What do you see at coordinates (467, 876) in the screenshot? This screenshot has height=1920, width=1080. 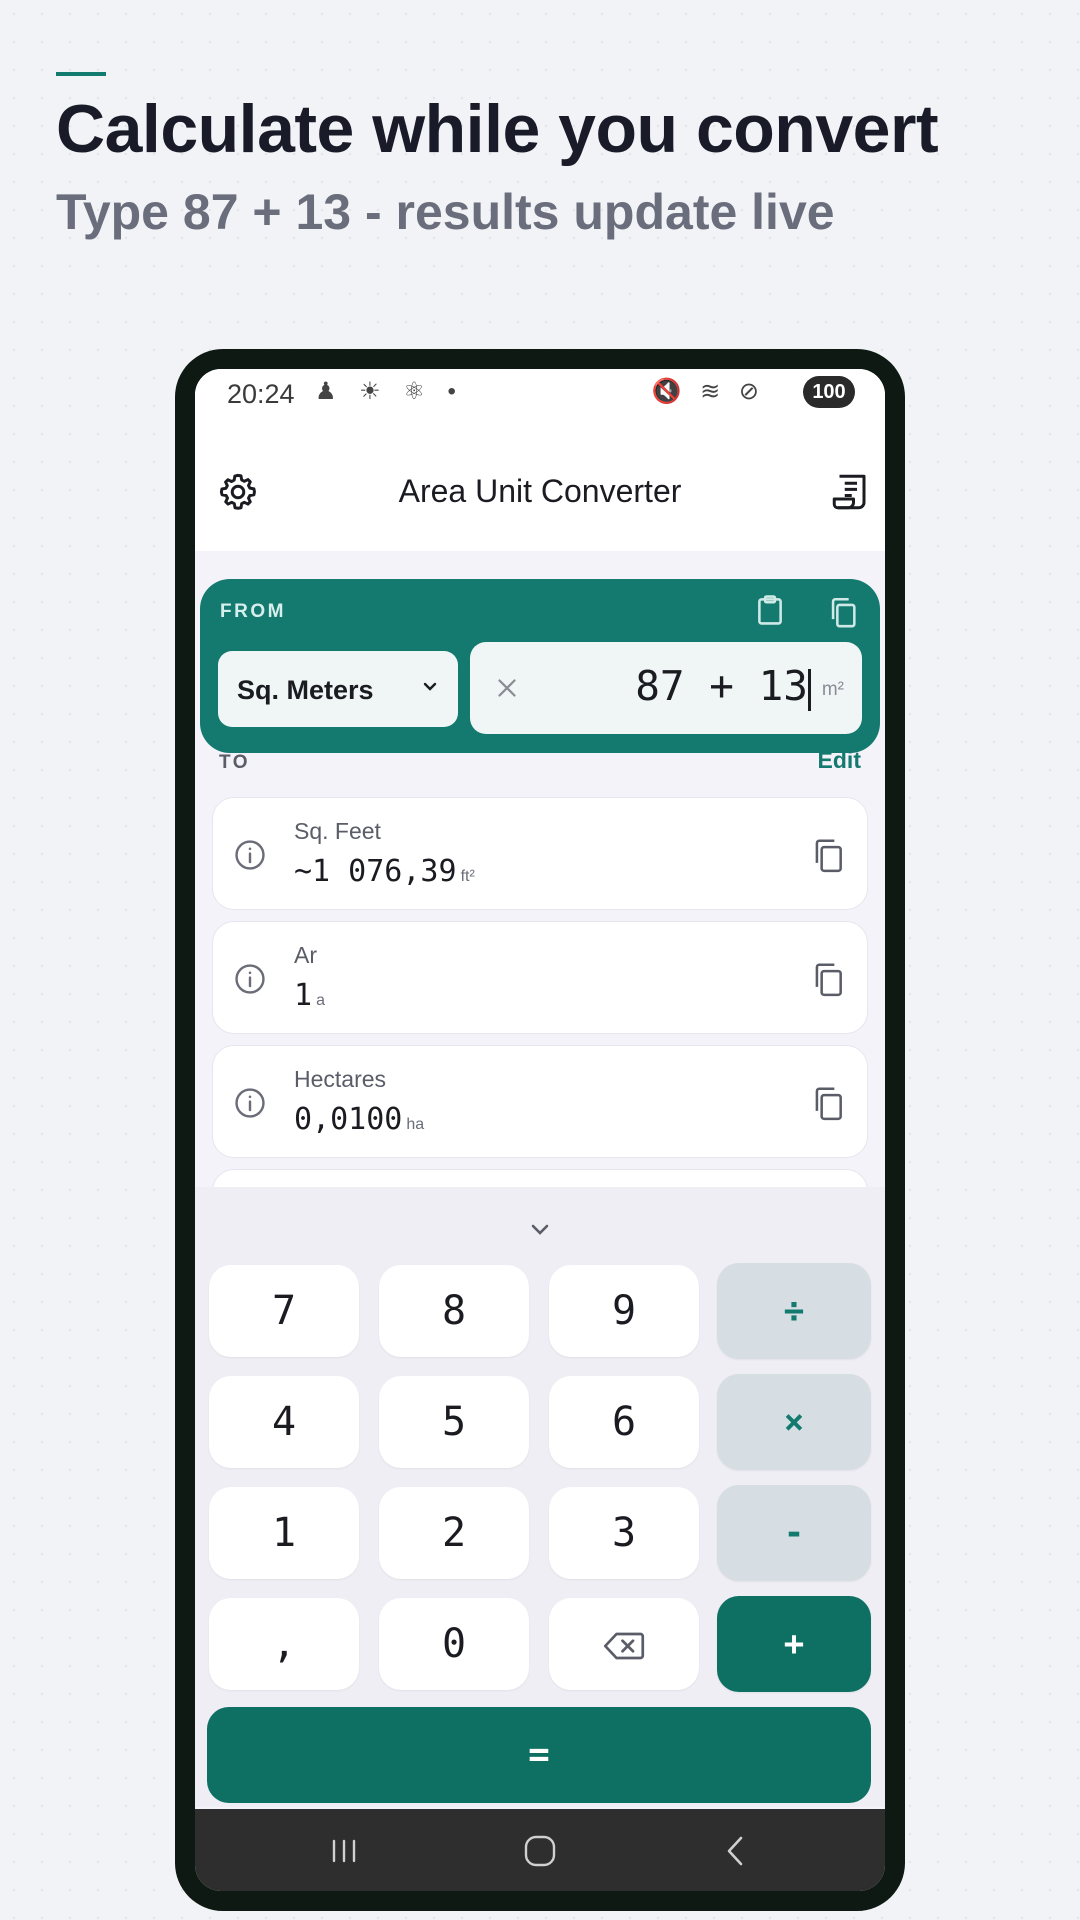 I see `result-unit-symbol: ft²` at bounding box center [467, 876].